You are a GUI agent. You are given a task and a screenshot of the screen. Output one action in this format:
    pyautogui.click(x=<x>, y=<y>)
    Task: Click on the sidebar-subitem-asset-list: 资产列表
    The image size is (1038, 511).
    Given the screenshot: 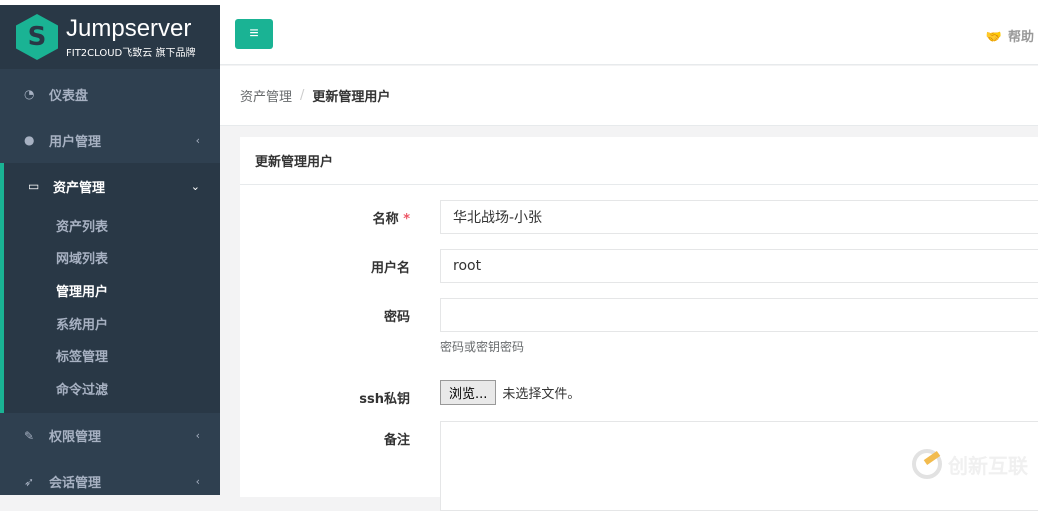 What is the action you would take?
    pyautogui.click(x=112, y=225)
    